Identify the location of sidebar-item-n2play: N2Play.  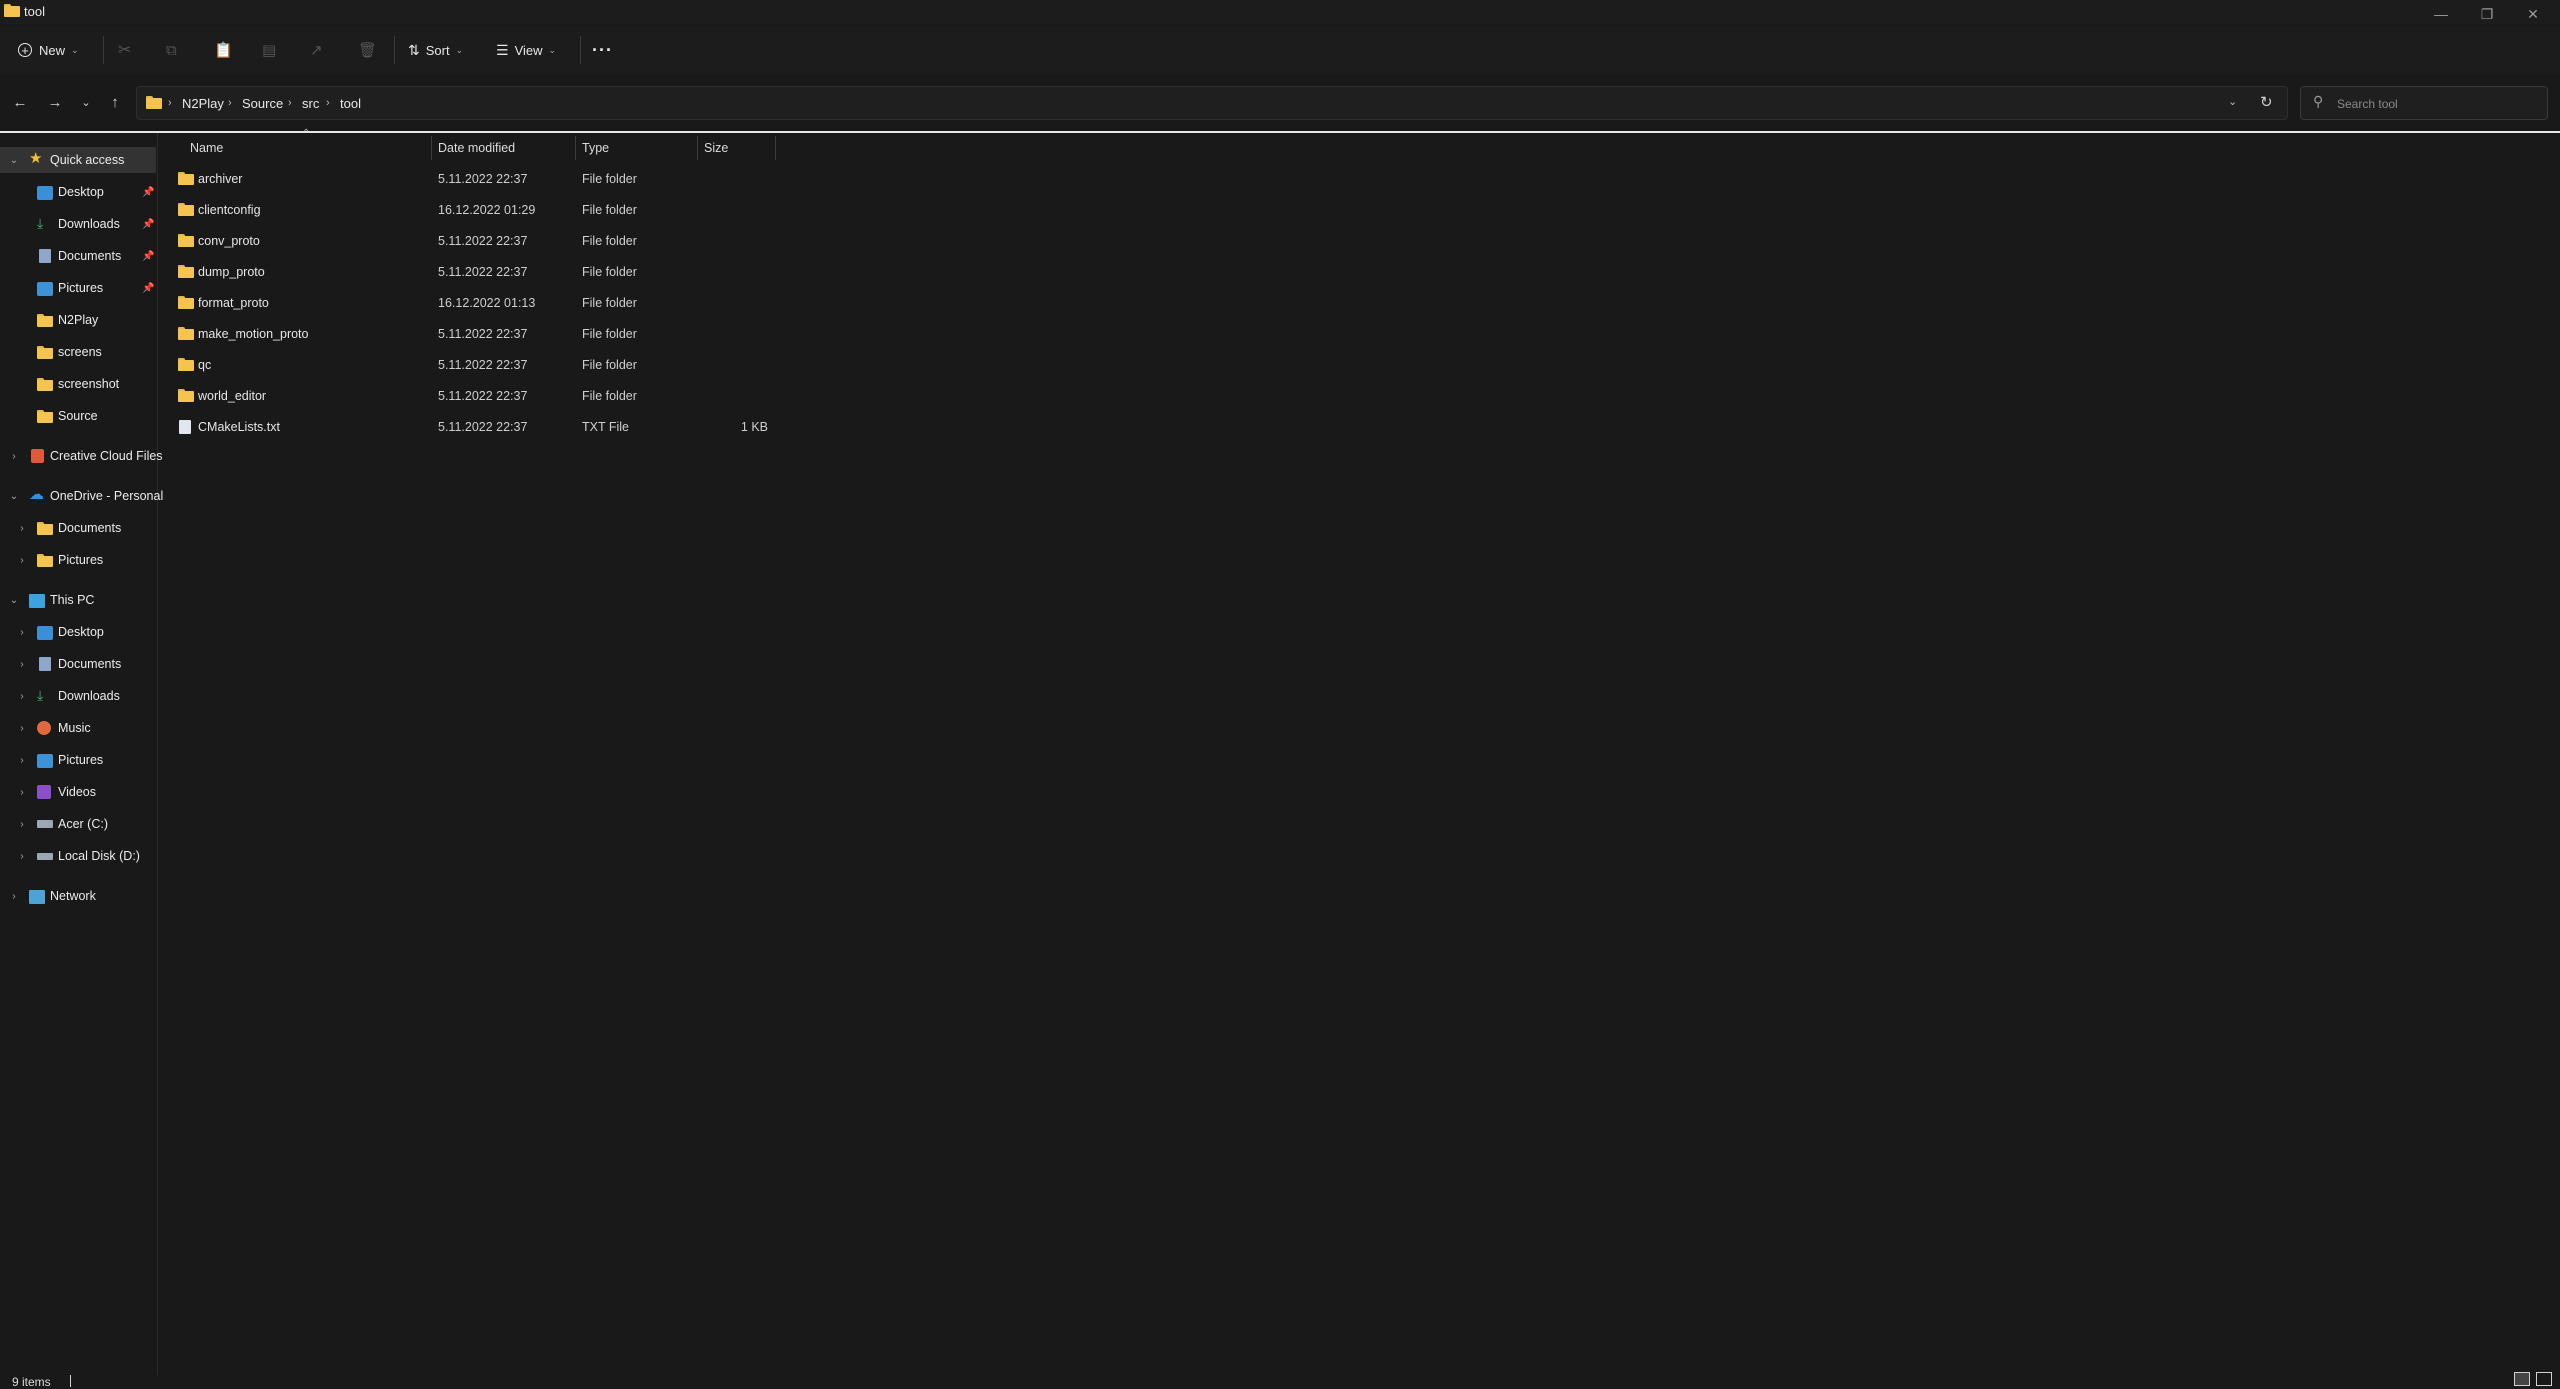
(78, 320).